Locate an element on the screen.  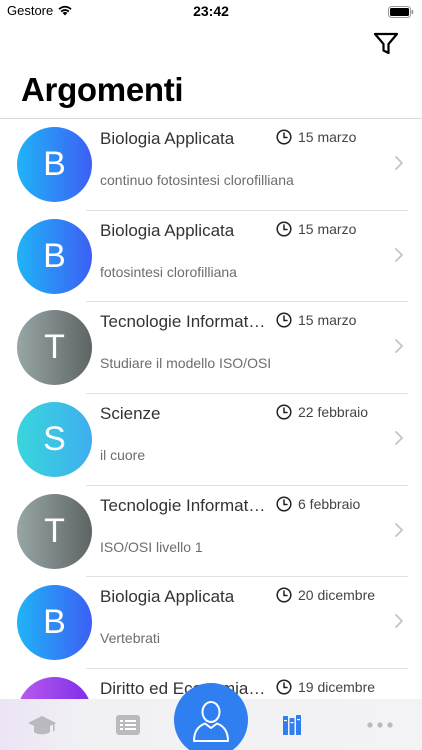
topic-subject: Scienze is located at coordinates (130, 414).